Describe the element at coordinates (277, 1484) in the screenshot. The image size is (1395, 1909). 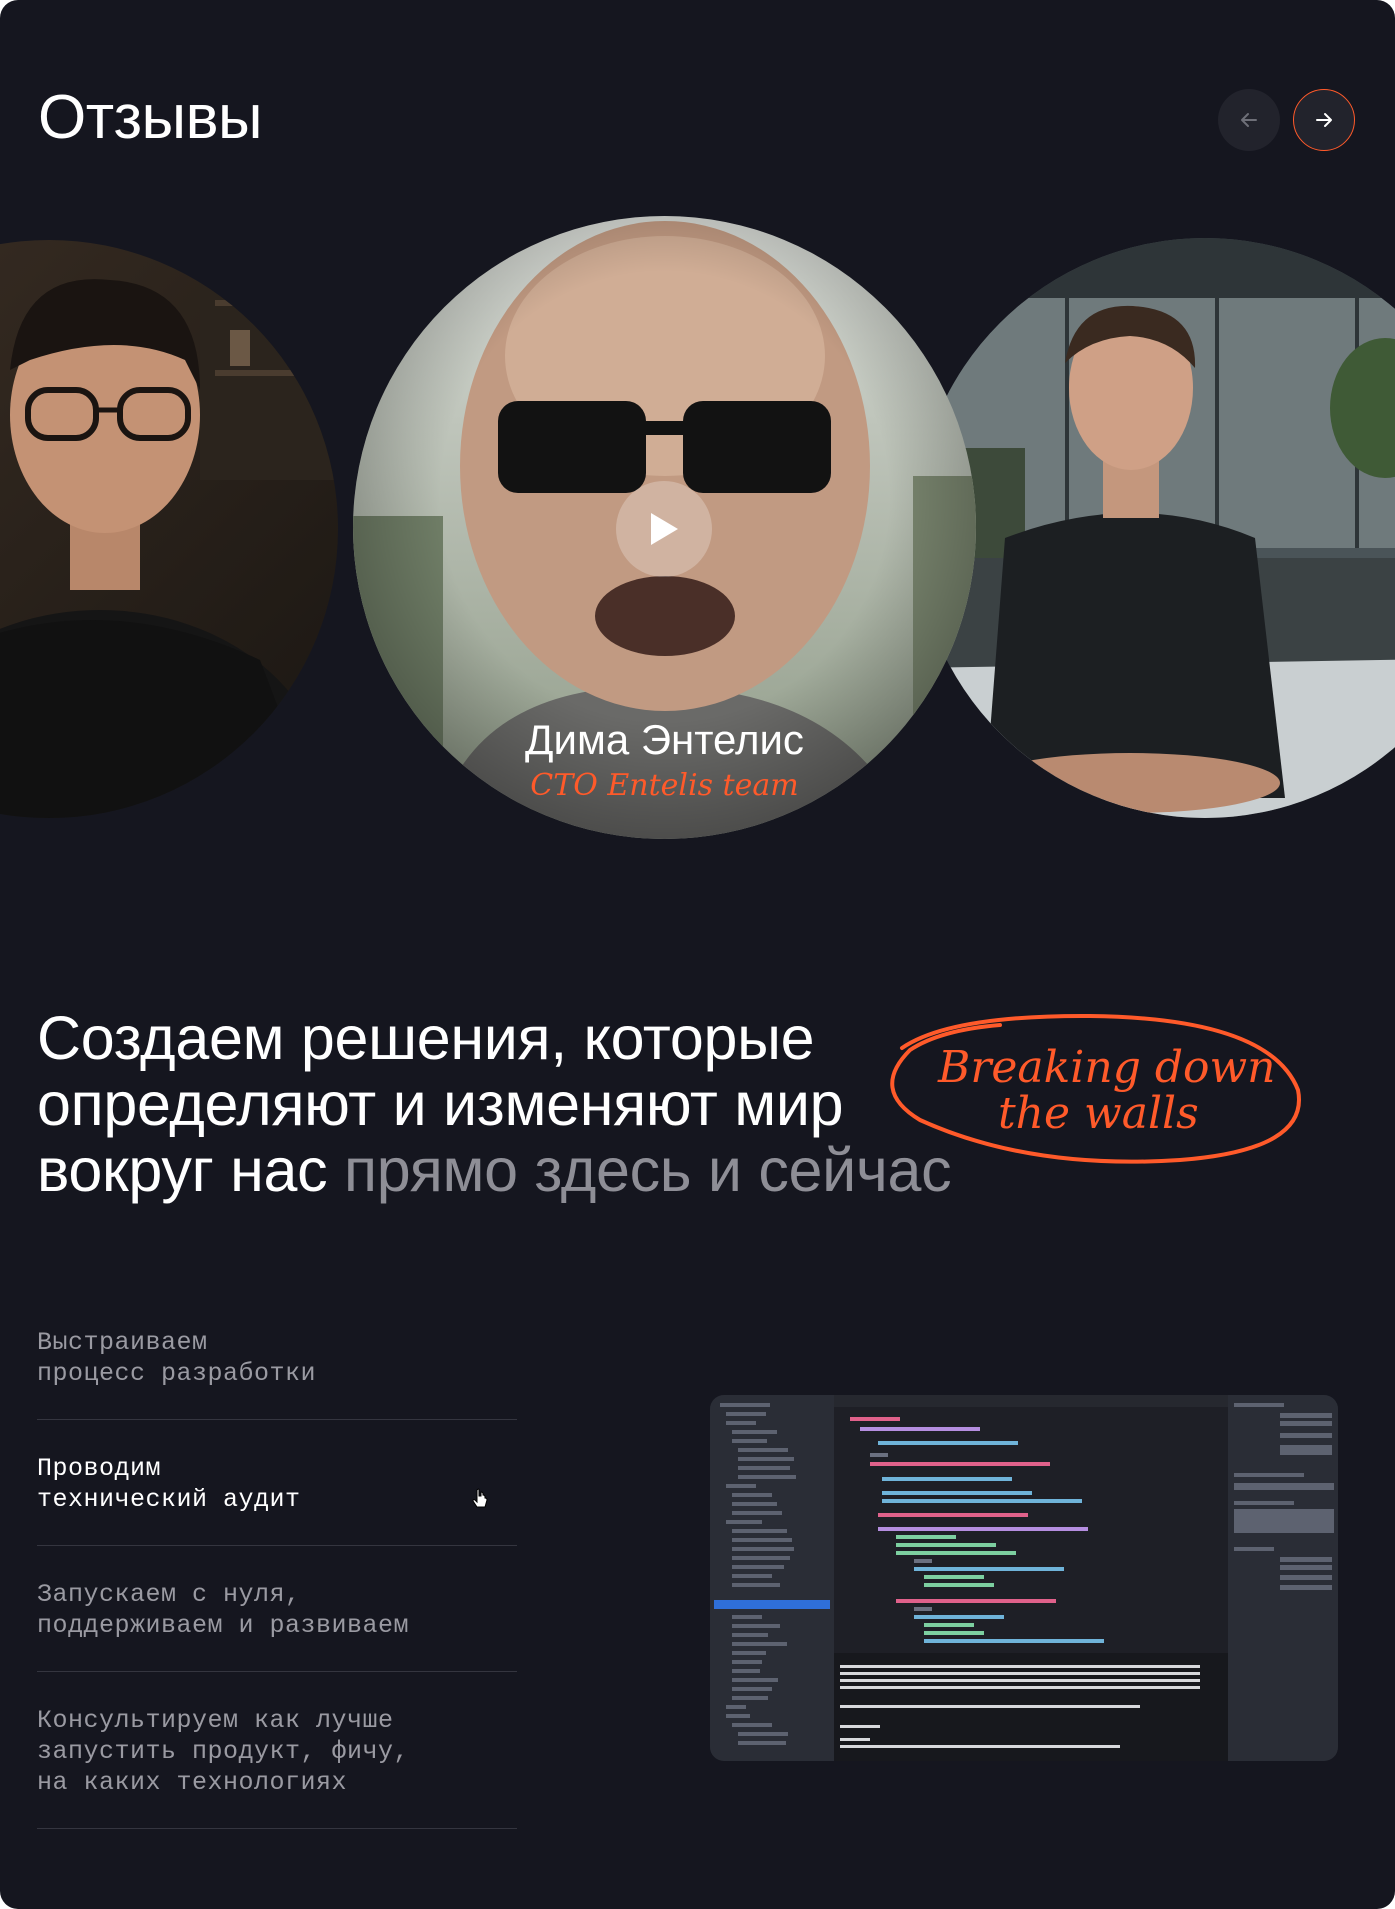
I see `service-item-audit: Проводим технический аудит` at that location.